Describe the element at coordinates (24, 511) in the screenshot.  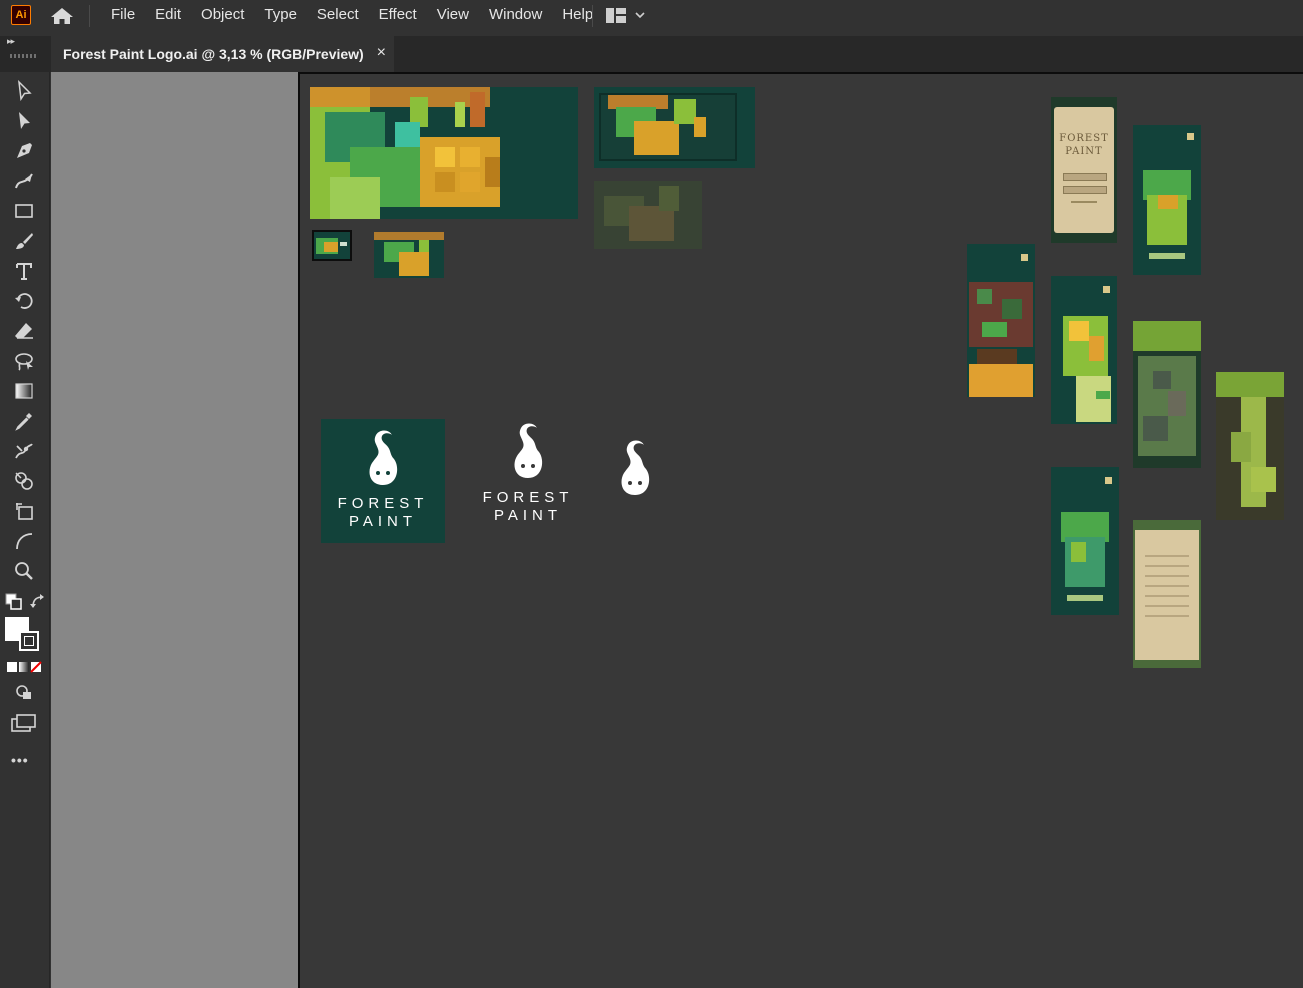
I see `artboard-tool-icon` at that location.